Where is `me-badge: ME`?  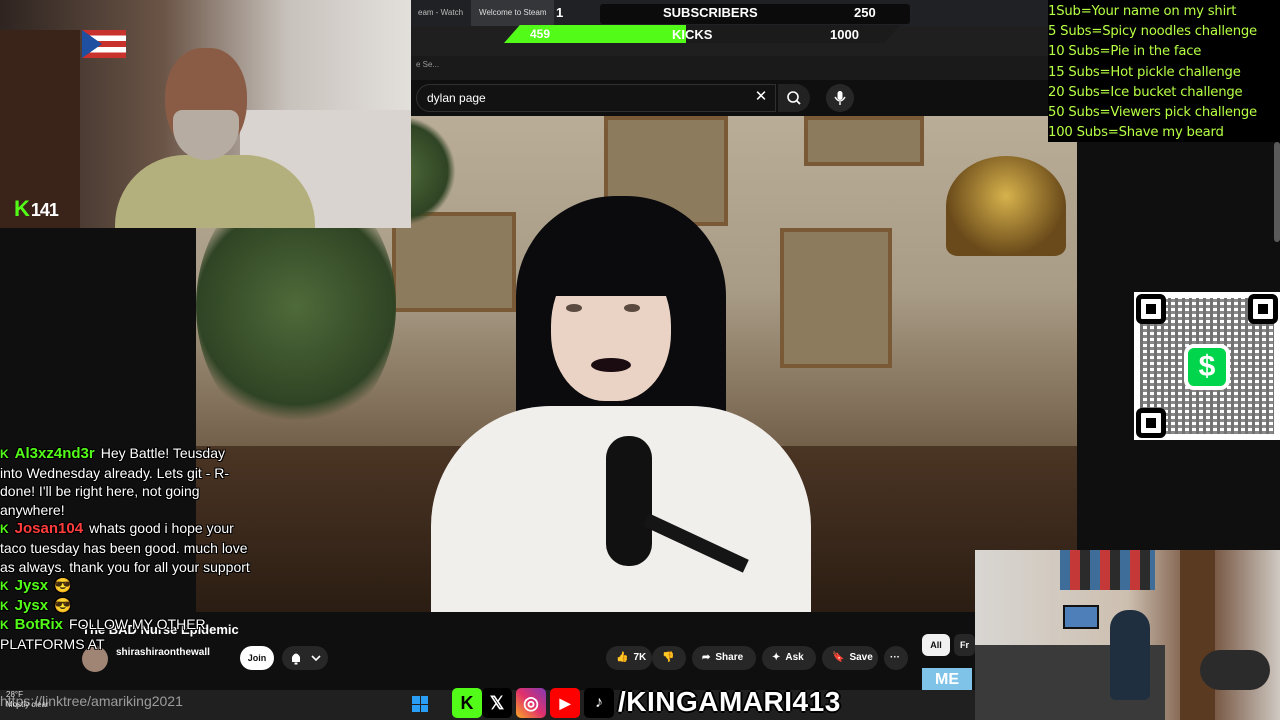
me-badge: ME is located at coordinates (947, 679).